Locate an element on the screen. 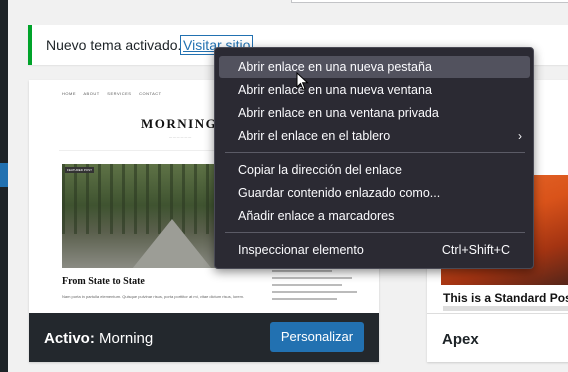 This screenshot has height=372, width=568. preview-nav-about: ABOUT is located at coordinates (91, 93).